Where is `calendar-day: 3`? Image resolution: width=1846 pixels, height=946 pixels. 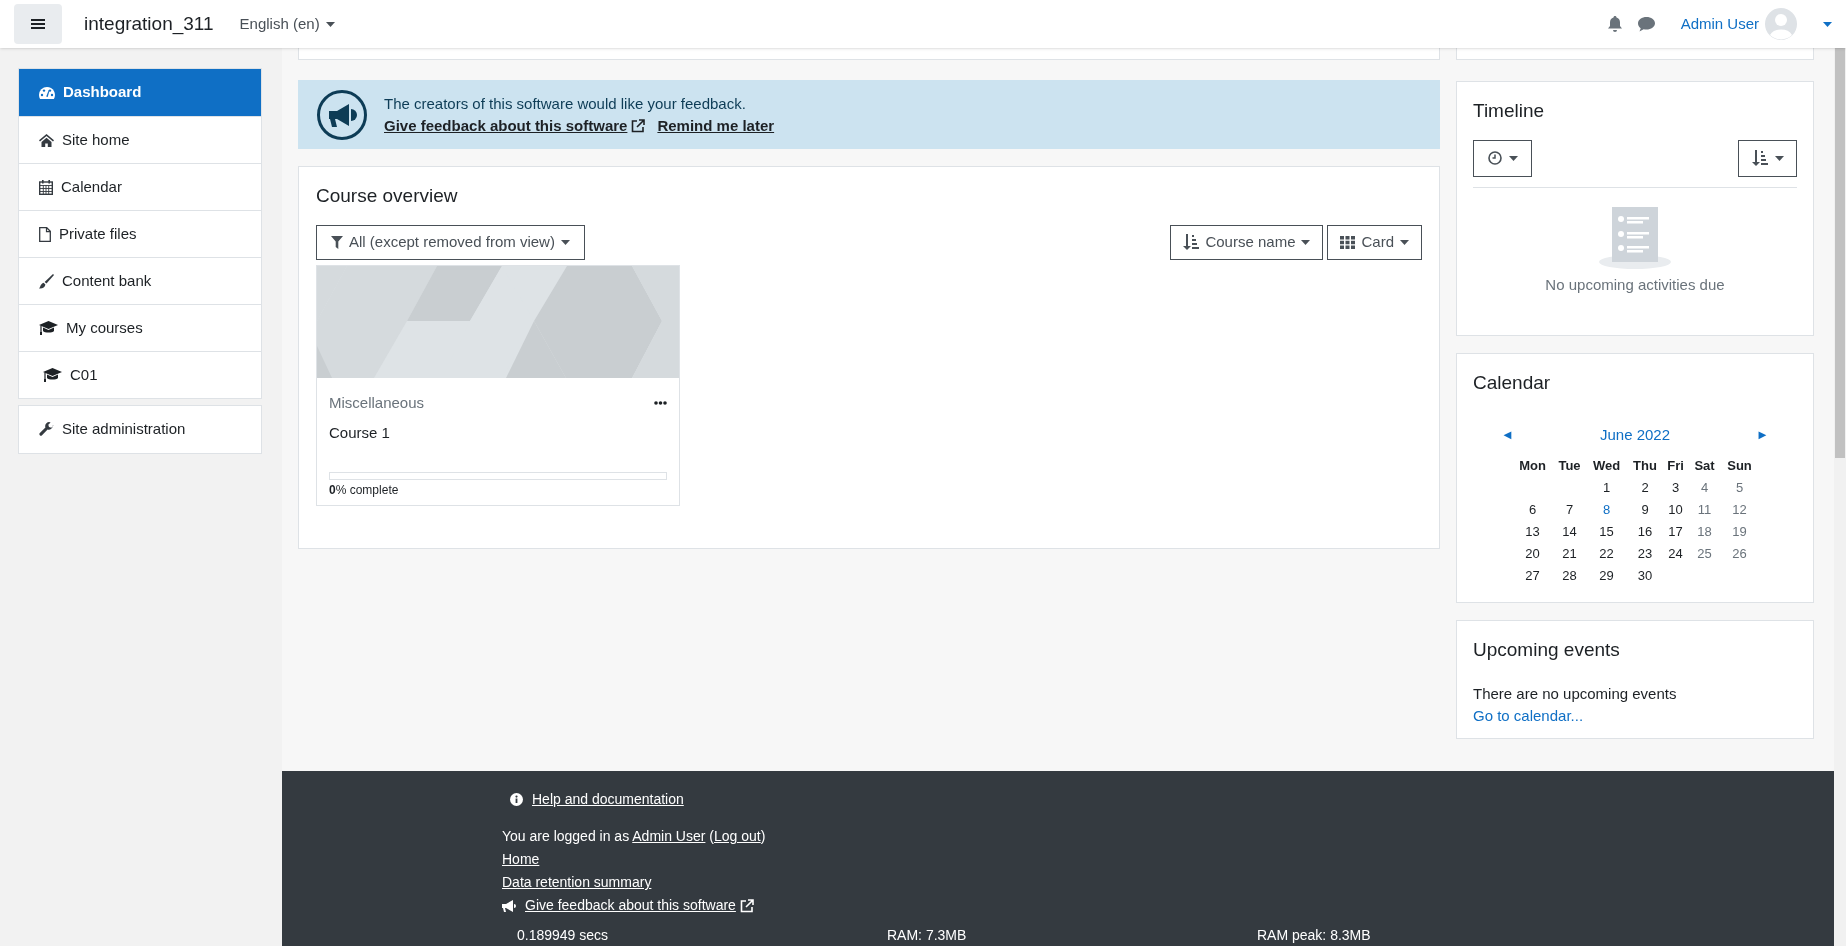
calendar-day: 3 is located at coordinates (1675, 488).